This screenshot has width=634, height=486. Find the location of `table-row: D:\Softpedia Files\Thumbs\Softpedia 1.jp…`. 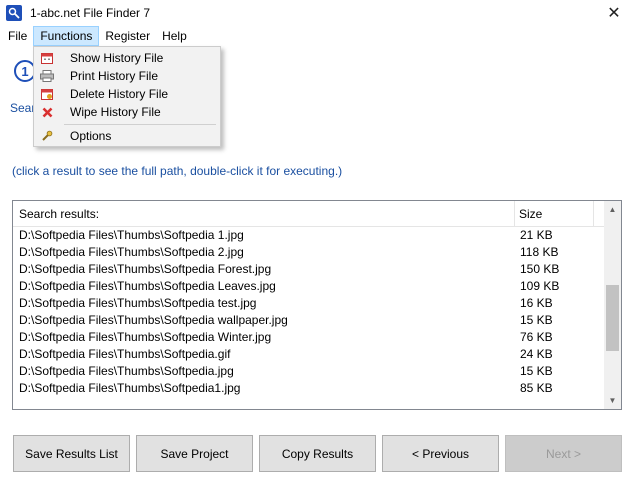

table-row: D:\Softpedia Files\Thumbs\Softpedia 1.jp… is located at coordinates (309, 235).